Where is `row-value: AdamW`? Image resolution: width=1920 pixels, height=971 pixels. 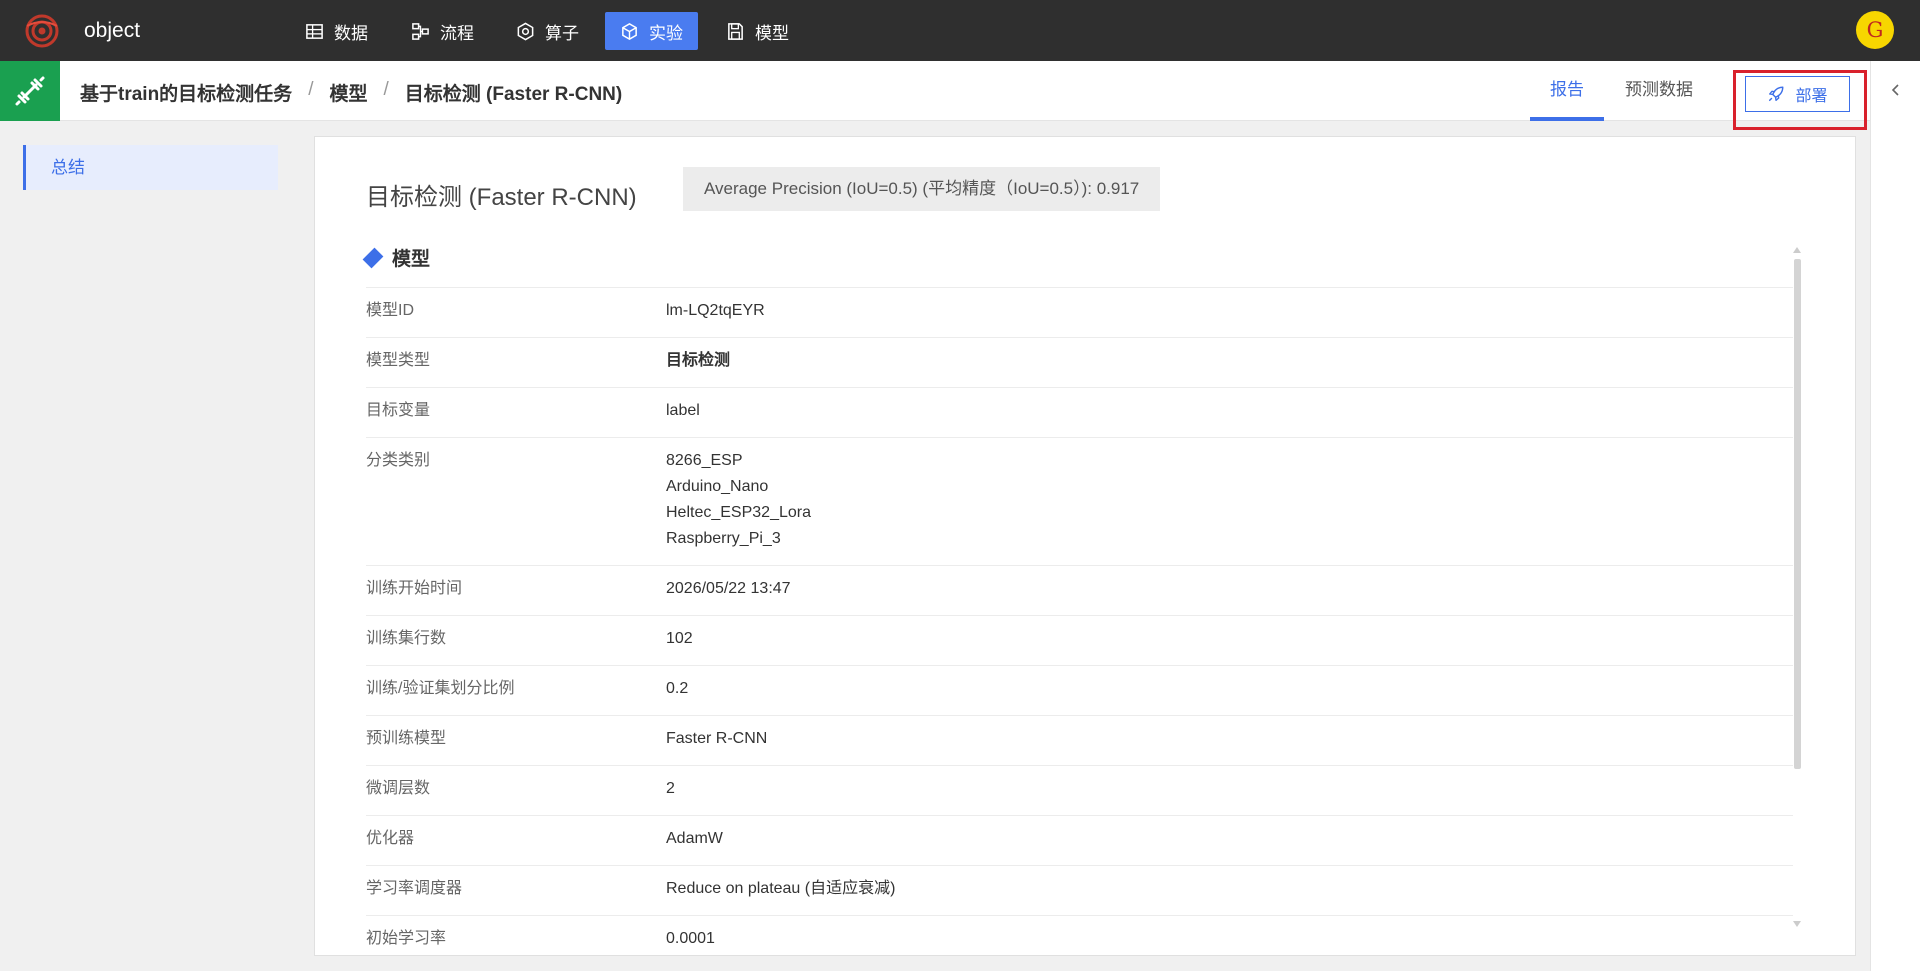 row-value: AdamW is located at coordinates (694, 838).